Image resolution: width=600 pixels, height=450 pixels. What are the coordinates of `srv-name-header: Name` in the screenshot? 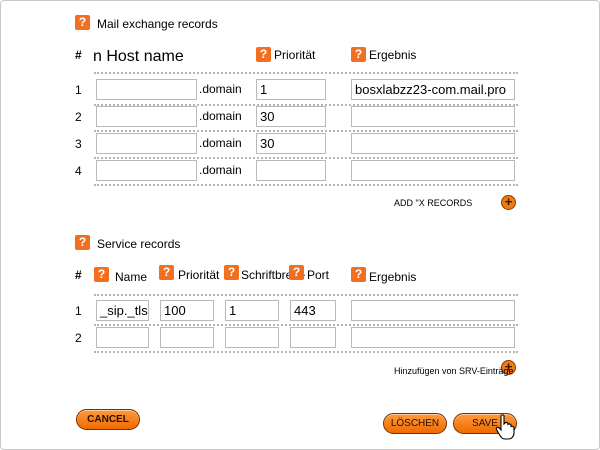 It's located at (131, 277).